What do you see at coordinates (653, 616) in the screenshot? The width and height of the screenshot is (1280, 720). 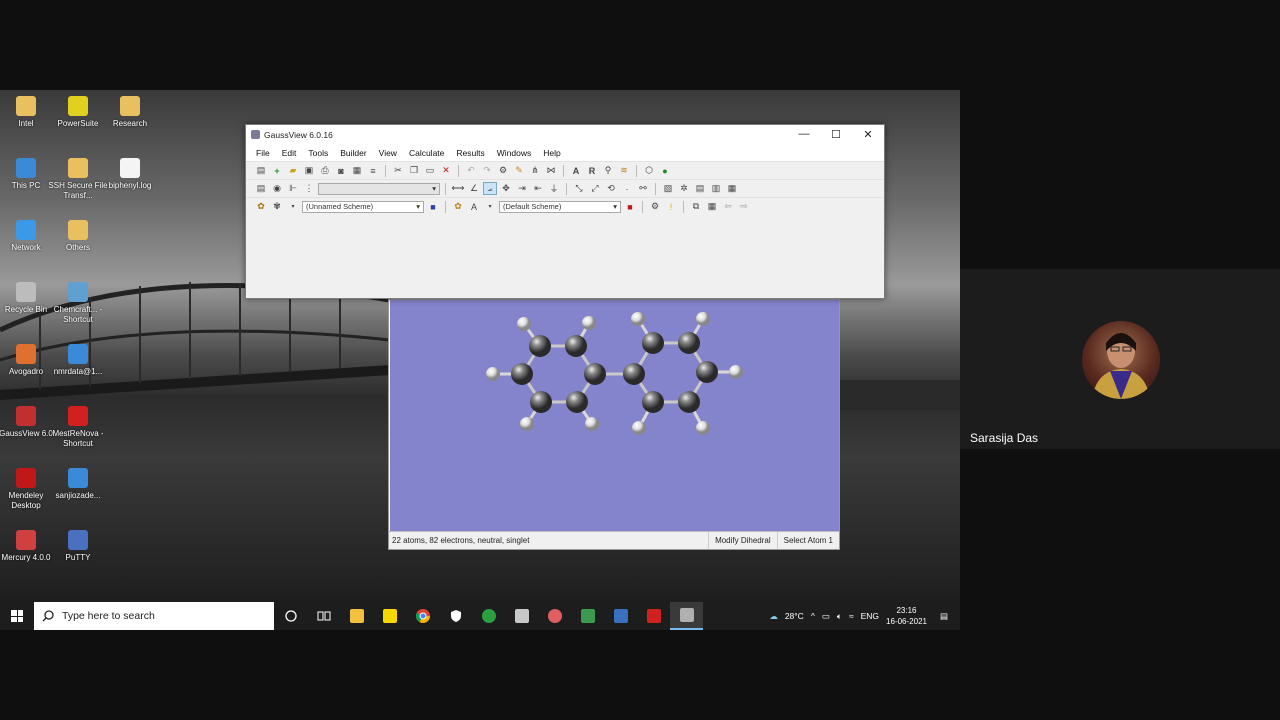 I see `acrobat-icon` at bounding box center [653, 616].